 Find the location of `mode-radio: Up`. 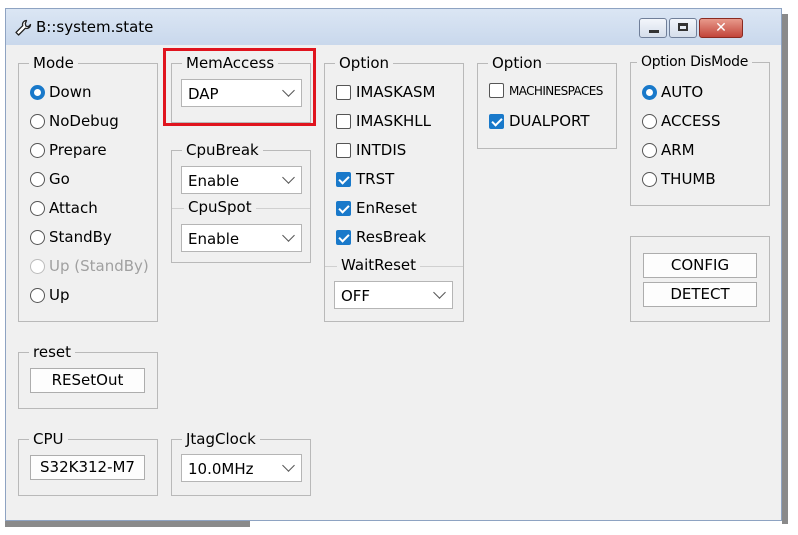

mode-radio: Up is located at coordinates (50, 295).